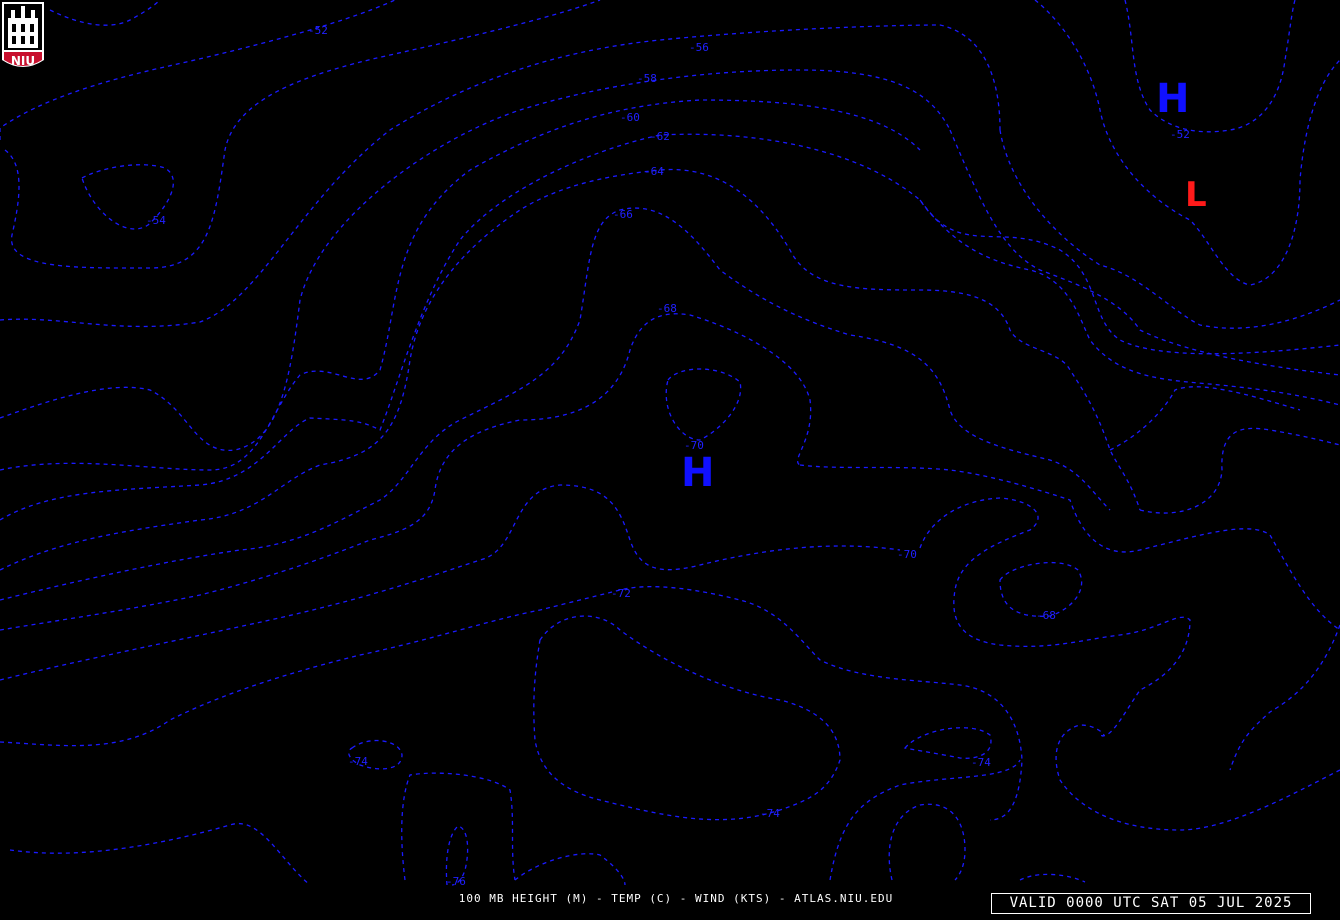 The image size is (1340, 920). What do you see at coordinates (630, 117) in the screenshot?
I see `contour-label: -60` at bounding box center [630, 117].